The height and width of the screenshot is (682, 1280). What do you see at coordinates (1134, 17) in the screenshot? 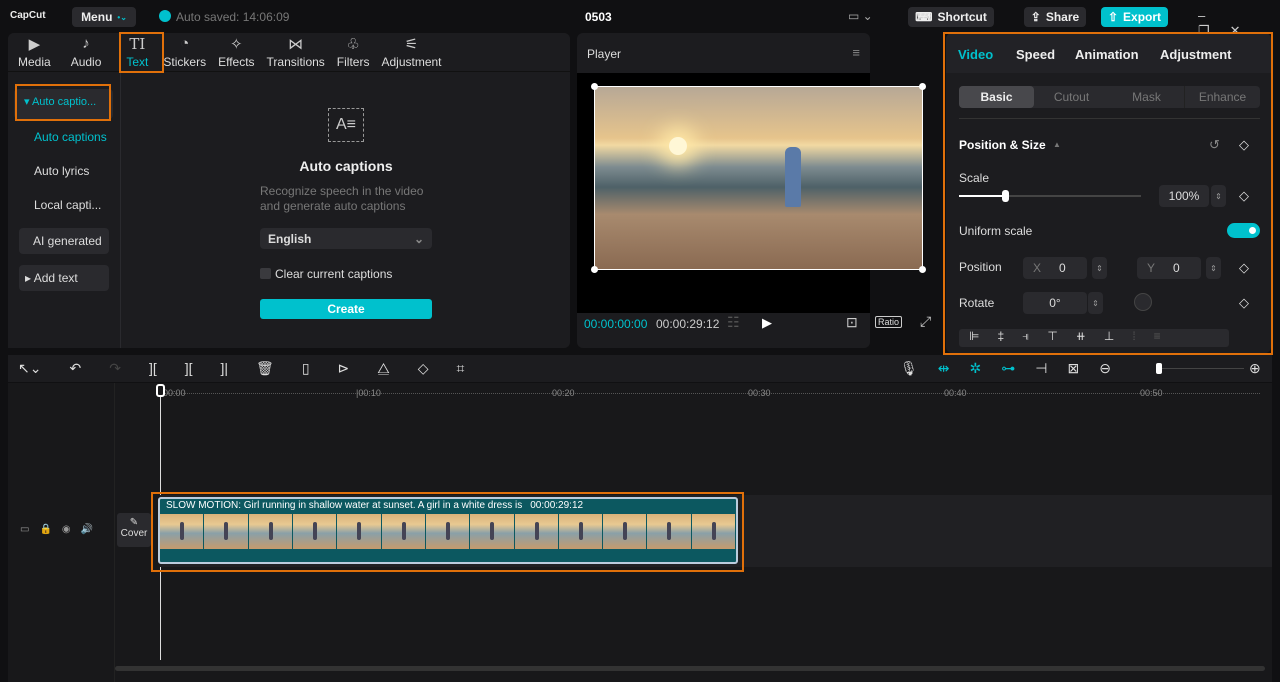
I see `export-button: ⇧ Export` at bounding box center [1134, 17].